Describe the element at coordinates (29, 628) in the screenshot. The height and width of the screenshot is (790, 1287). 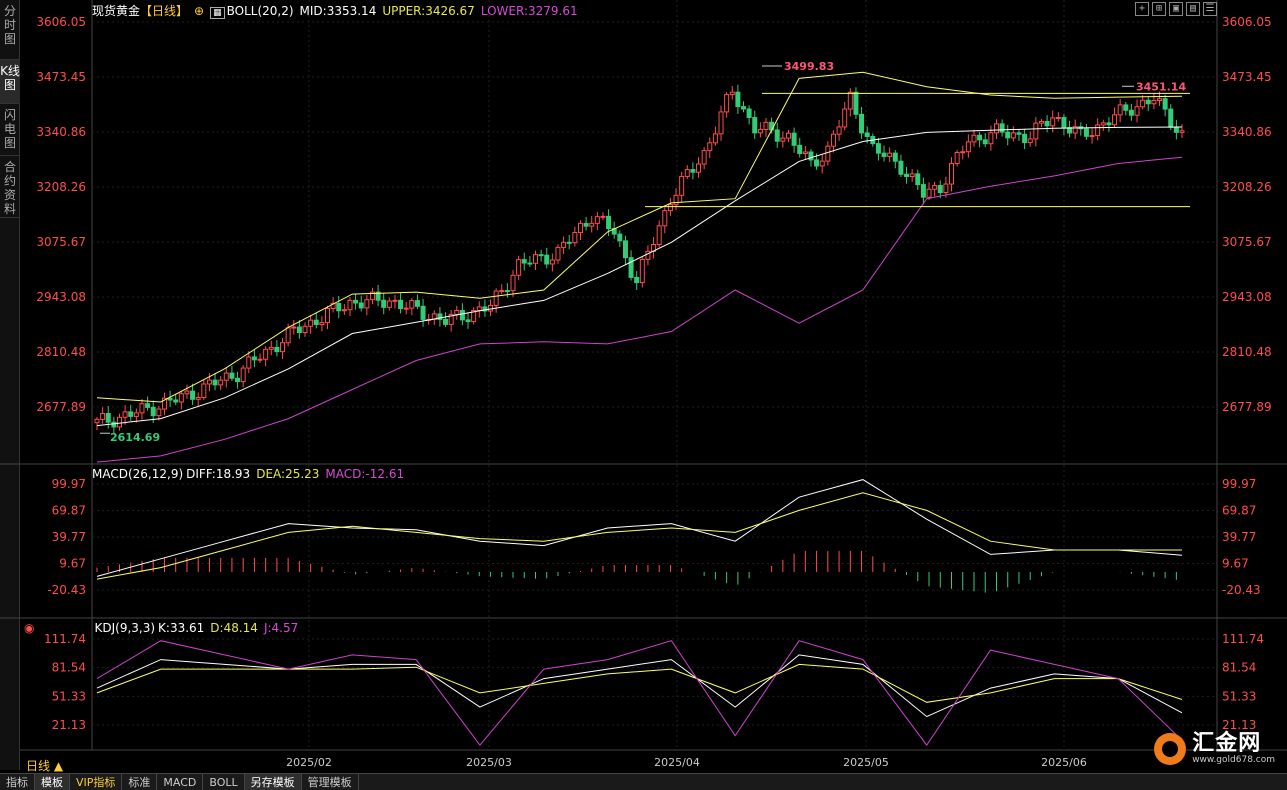
I see `kdj-settings-icon: ◉` at that location.